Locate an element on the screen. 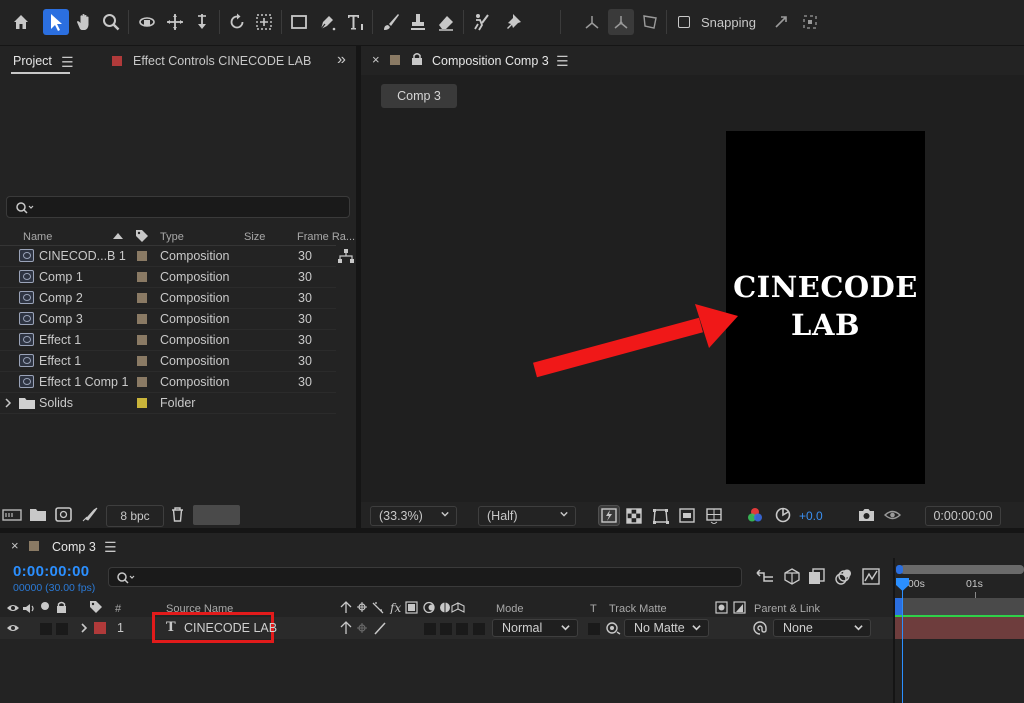  clone-stamp-icon is located at coordinates (418, 22).